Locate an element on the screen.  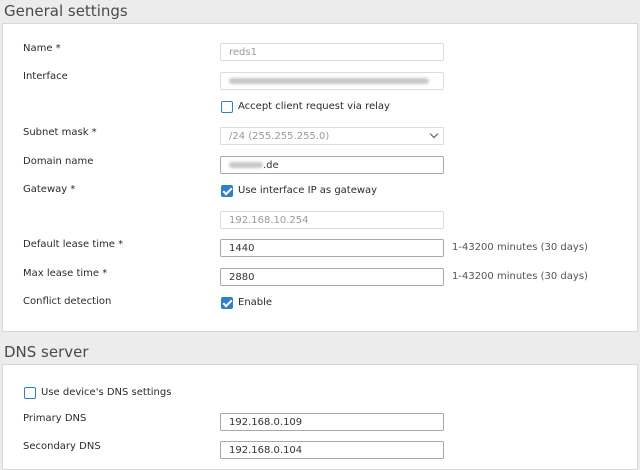
device-dns-checkbox is located at coordinates (30, 393).